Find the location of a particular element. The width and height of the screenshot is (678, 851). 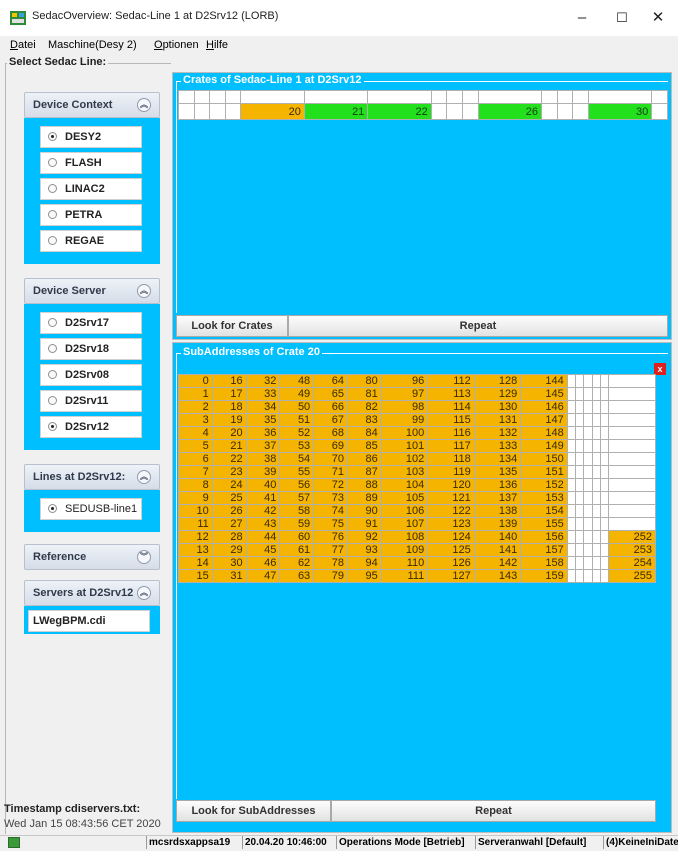

subaddress-cell: 98 is located at coordinates (404, 407).